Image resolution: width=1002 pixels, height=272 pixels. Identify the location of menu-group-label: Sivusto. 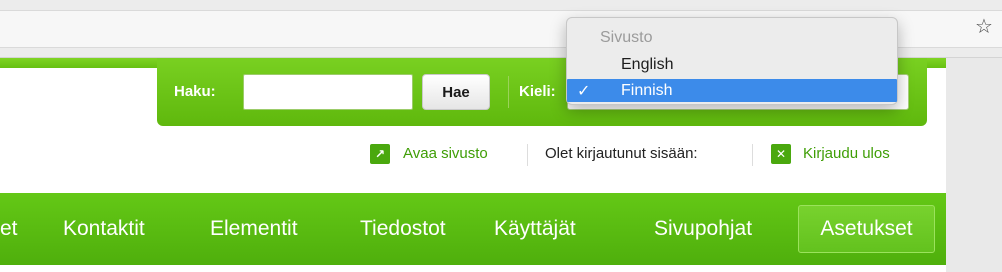
(626, 37).